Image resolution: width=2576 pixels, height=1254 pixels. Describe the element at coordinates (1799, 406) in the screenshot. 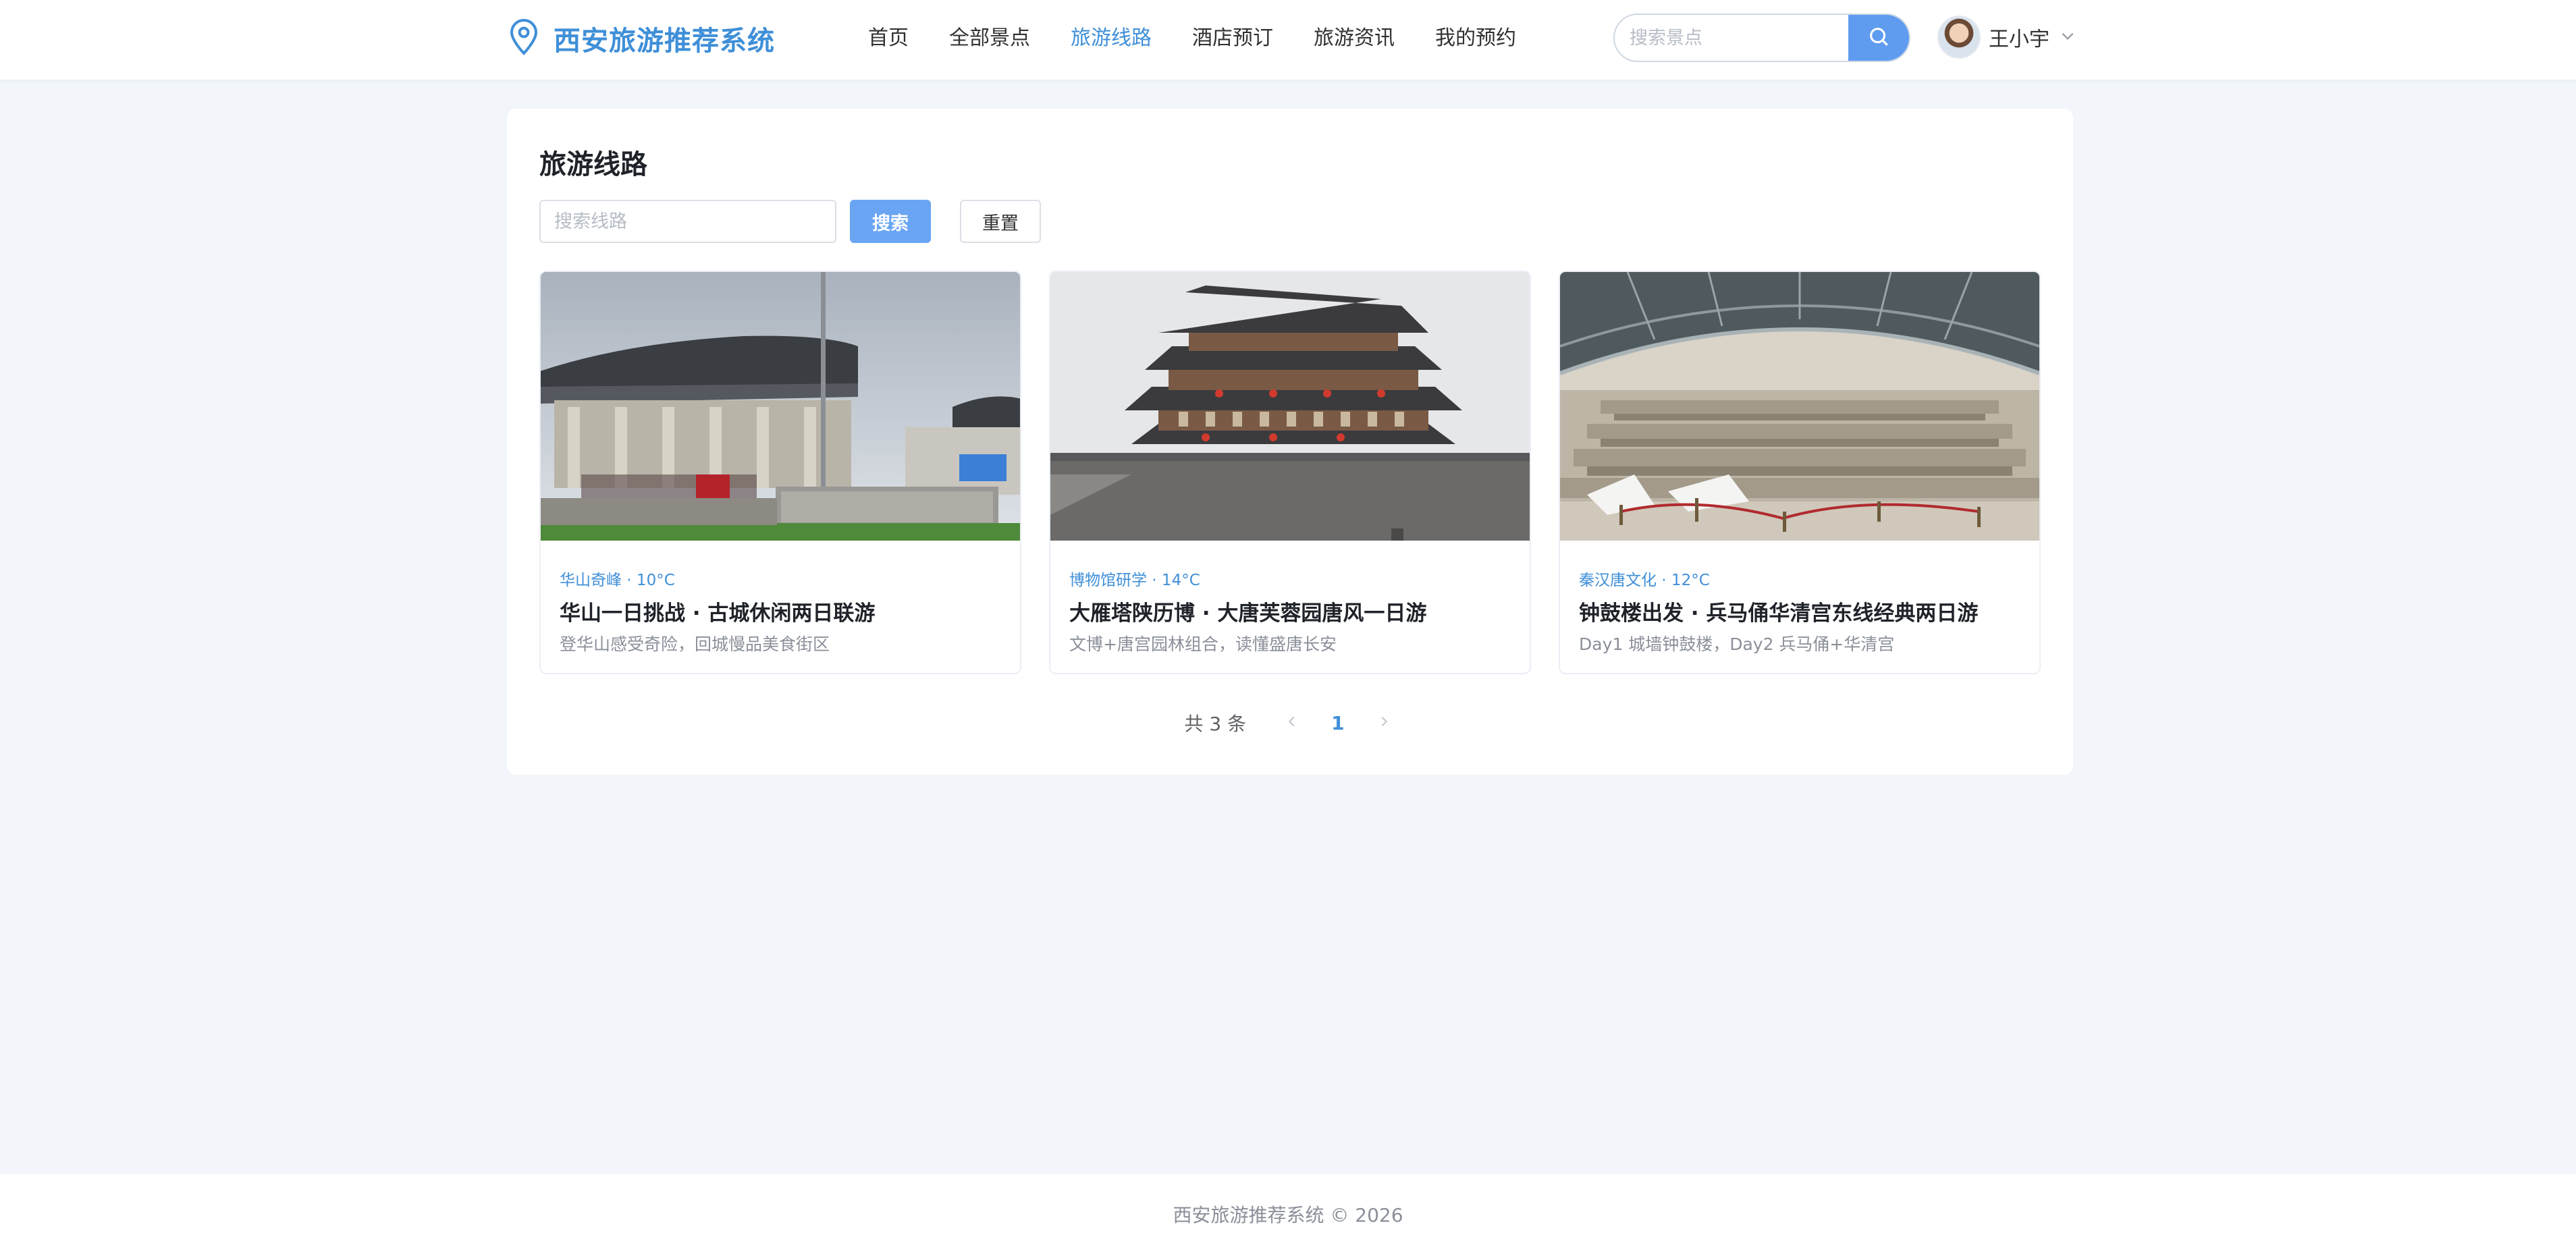

I see `route-image-terracotta` at that location.